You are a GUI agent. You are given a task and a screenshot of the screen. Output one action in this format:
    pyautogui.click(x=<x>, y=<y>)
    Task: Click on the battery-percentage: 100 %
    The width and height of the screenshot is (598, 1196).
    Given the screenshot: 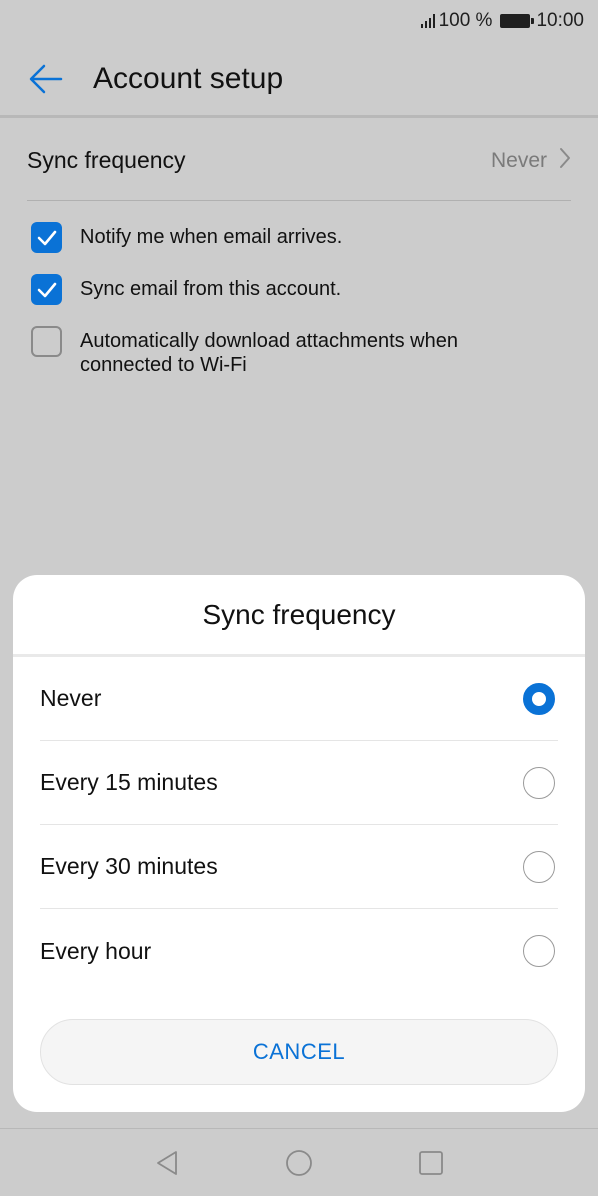 What is the action you would take?
    pyautogui.click(x=465, y=20)
    